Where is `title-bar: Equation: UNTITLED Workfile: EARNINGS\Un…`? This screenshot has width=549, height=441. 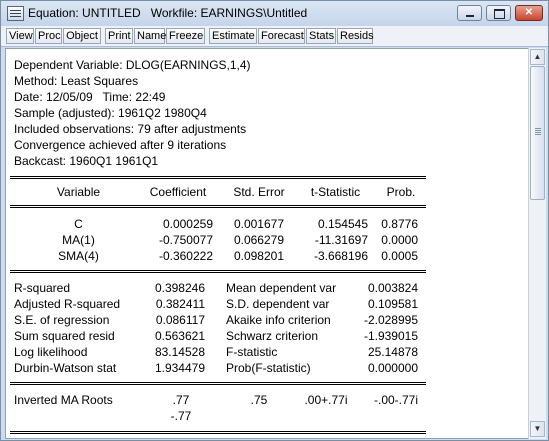 title-bar: Equation: UNTITLED Workfile: EARNINGS\Un… is located at coordinates (274, 14).